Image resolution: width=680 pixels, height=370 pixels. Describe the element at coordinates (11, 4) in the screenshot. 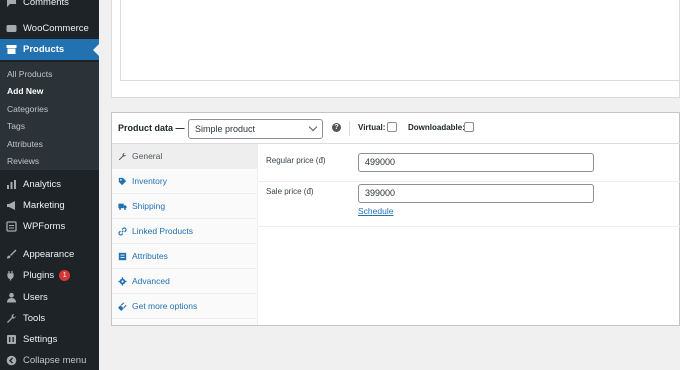

I see `comments-icon` at that location.